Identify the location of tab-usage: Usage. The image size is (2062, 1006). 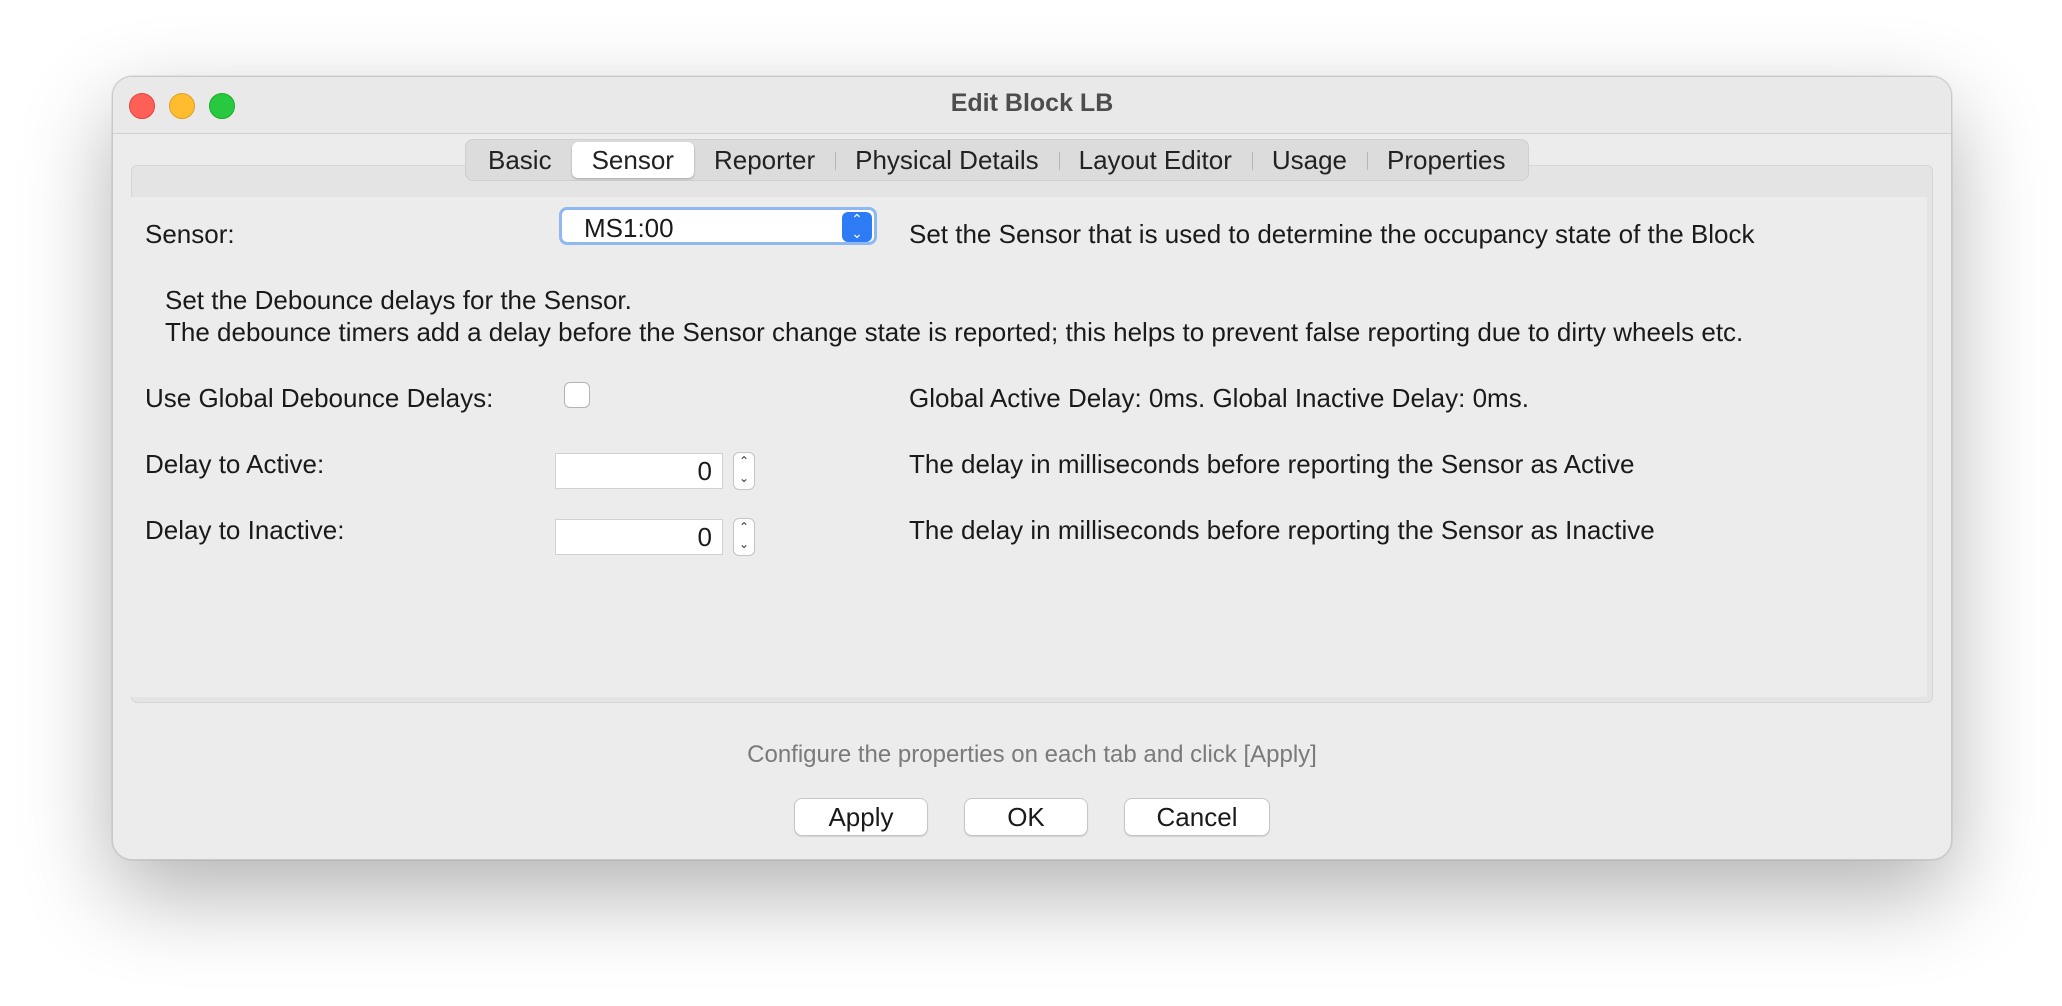
(1309, 160).